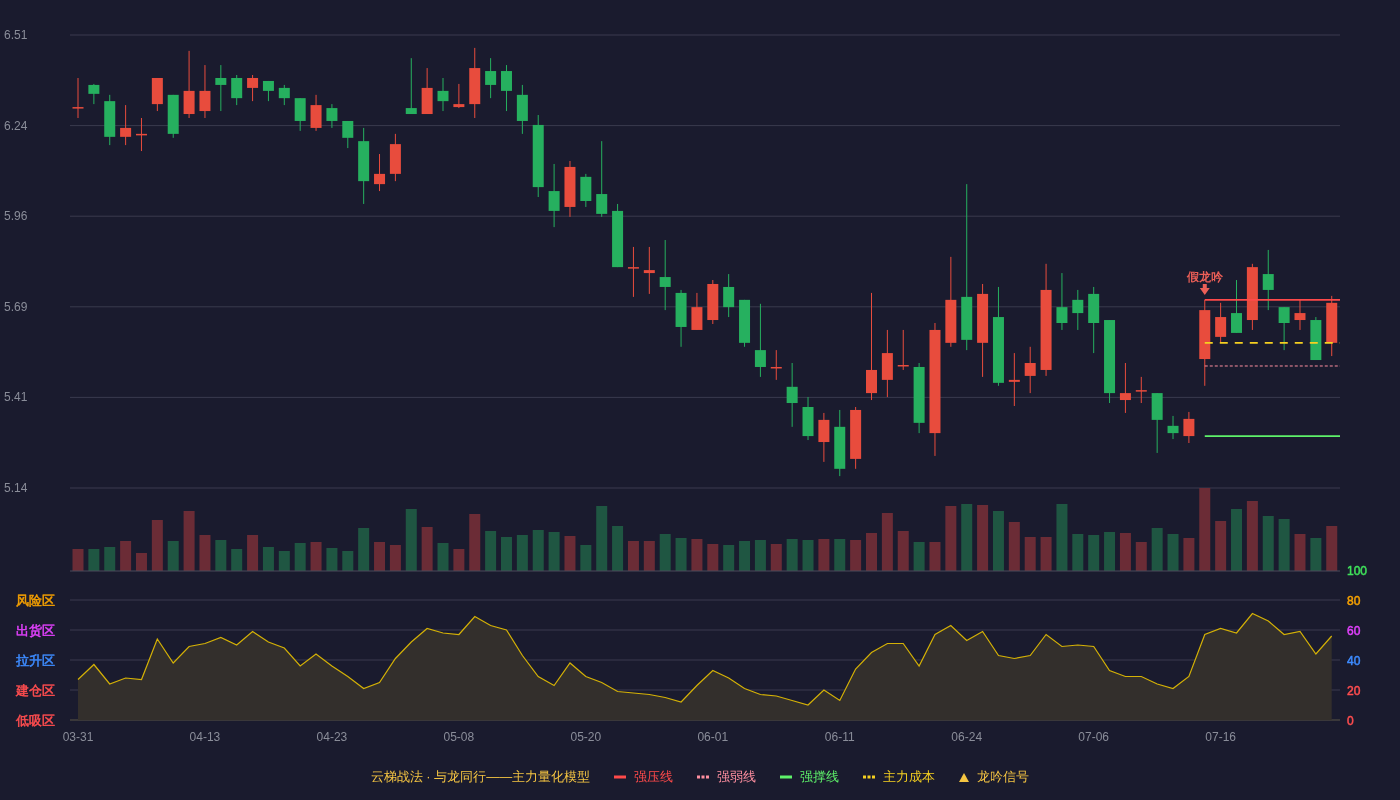 This screenshot has width=1400, height=800. I want to click on zone-label: 低吸区, so click(35, 720).